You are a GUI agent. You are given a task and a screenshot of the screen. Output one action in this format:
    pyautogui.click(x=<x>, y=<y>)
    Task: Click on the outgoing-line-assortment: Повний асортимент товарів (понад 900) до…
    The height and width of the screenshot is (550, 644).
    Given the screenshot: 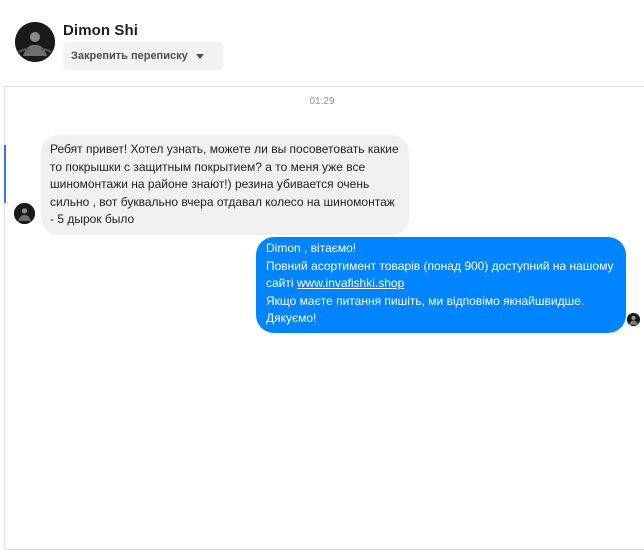 What is the action you would take?
    pyautogui.click(x=440, y=265)
    